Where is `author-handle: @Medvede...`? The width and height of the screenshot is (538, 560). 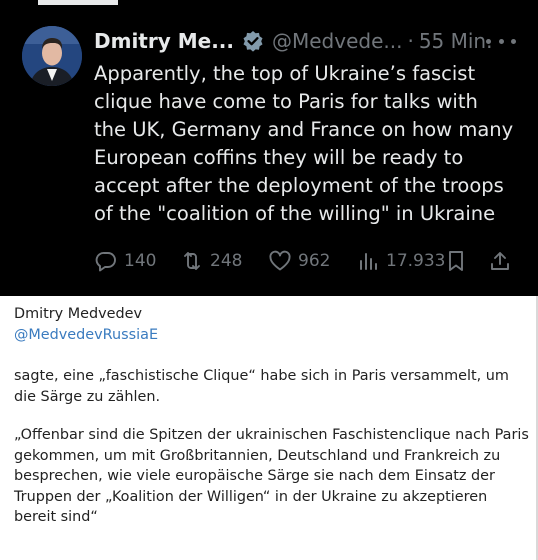
author-handle: @Medvede... is located at coordinates (337, 41).